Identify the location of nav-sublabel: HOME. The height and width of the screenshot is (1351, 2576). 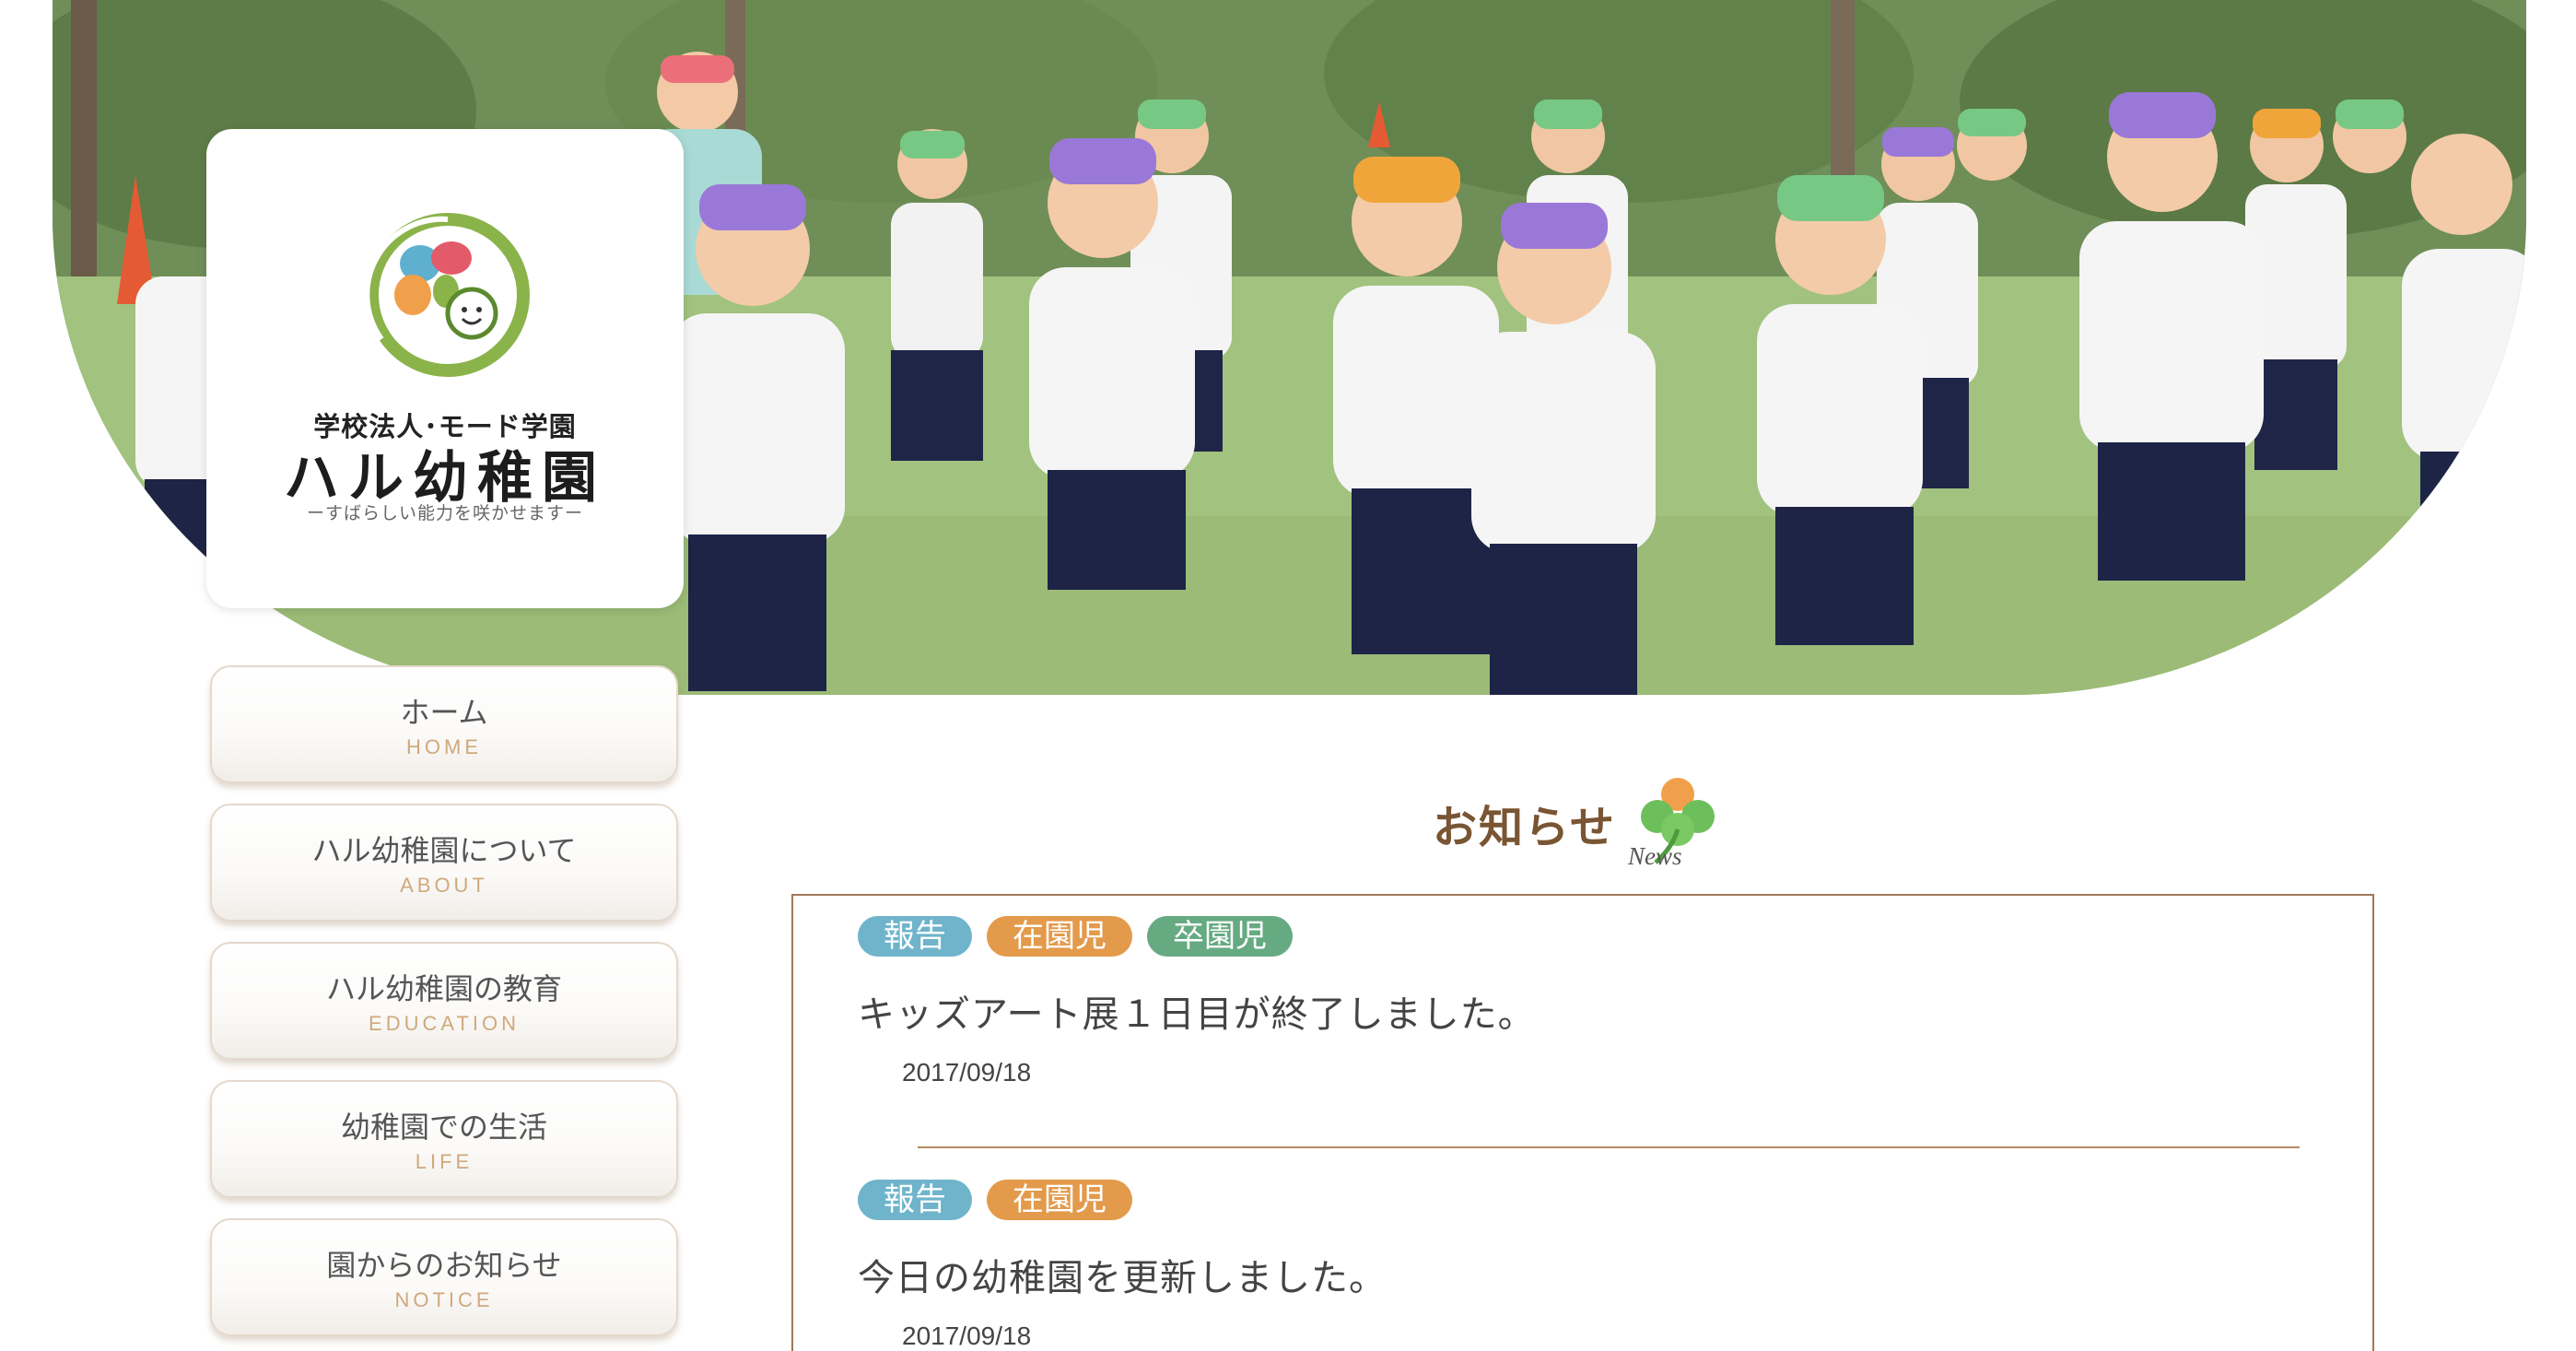
(444, 746).